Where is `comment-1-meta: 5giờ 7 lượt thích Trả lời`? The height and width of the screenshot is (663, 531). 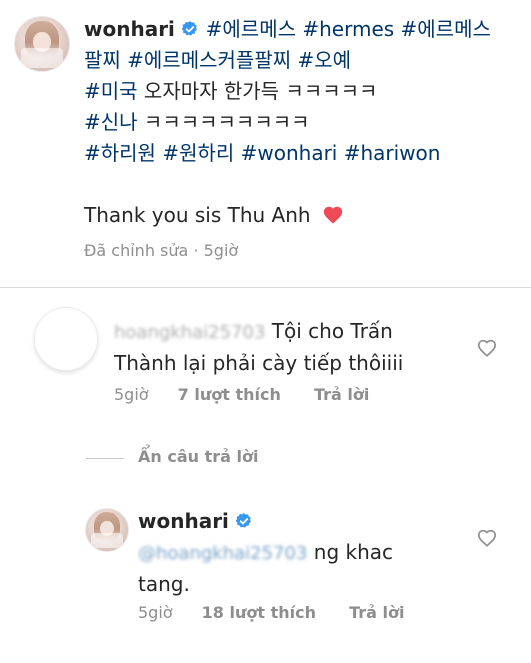
comment-1-meta: 5giờ 7 lượt thích Trả lời is located at coordinates (241, 394).